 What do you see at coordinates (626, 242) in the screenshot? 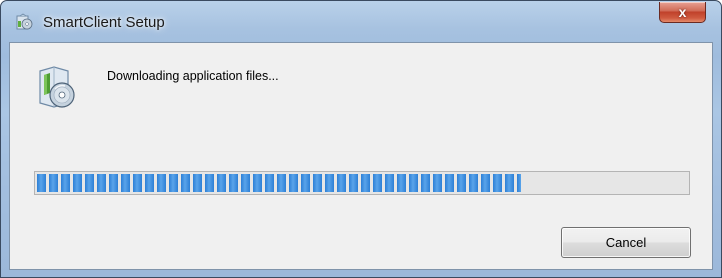
I see `cancel-button: Cancel` at bounding box center [626, 242].